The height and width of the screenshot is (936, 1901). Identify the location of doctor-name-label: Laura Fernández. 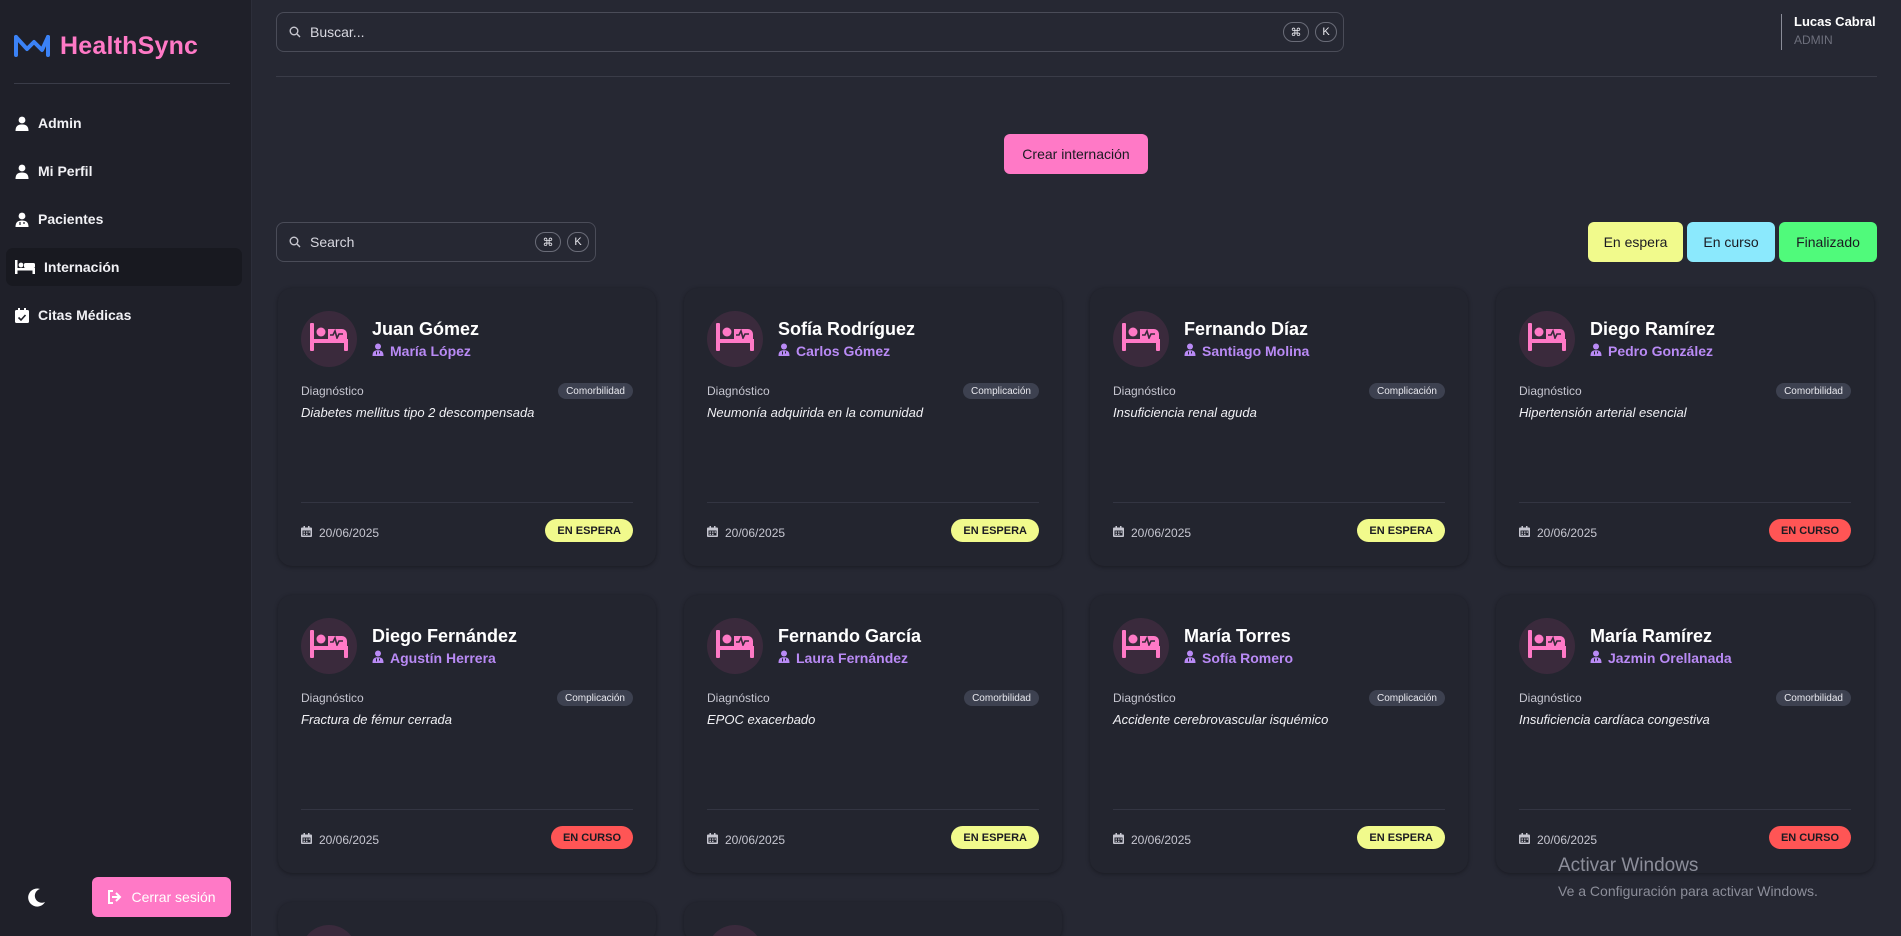
(852, 658).